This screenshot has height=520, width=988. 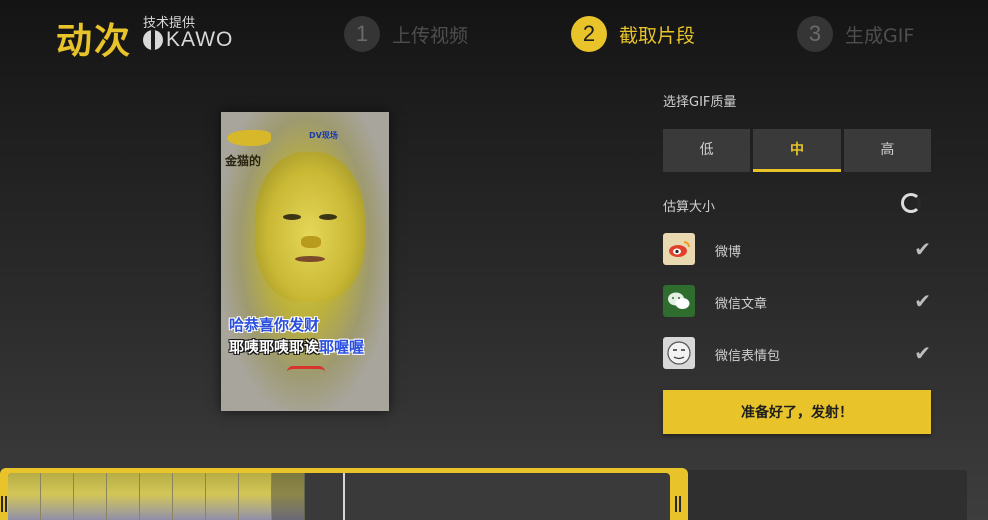 I want to click on quality-medium-button: 中, so click(x=797, y=150).